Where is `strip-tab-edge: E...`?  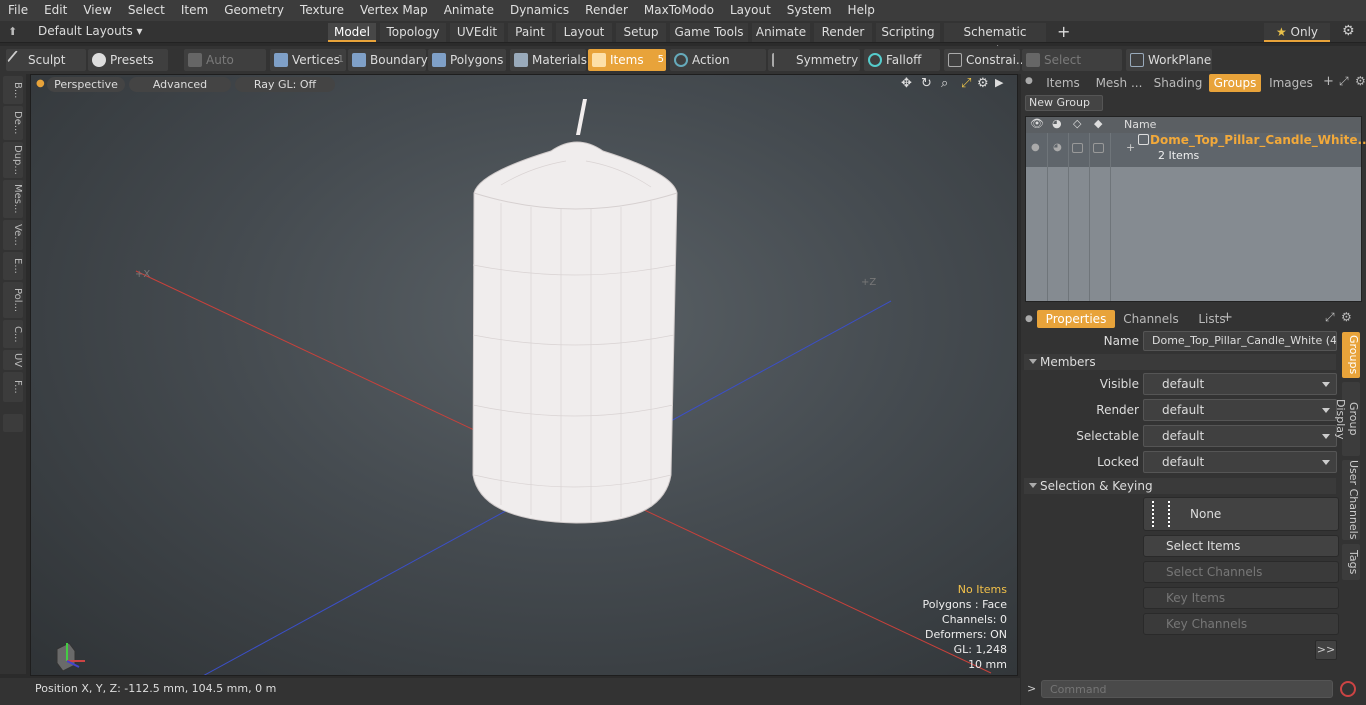 strip-tab-edge: E... is located at coordinates (13, 266).